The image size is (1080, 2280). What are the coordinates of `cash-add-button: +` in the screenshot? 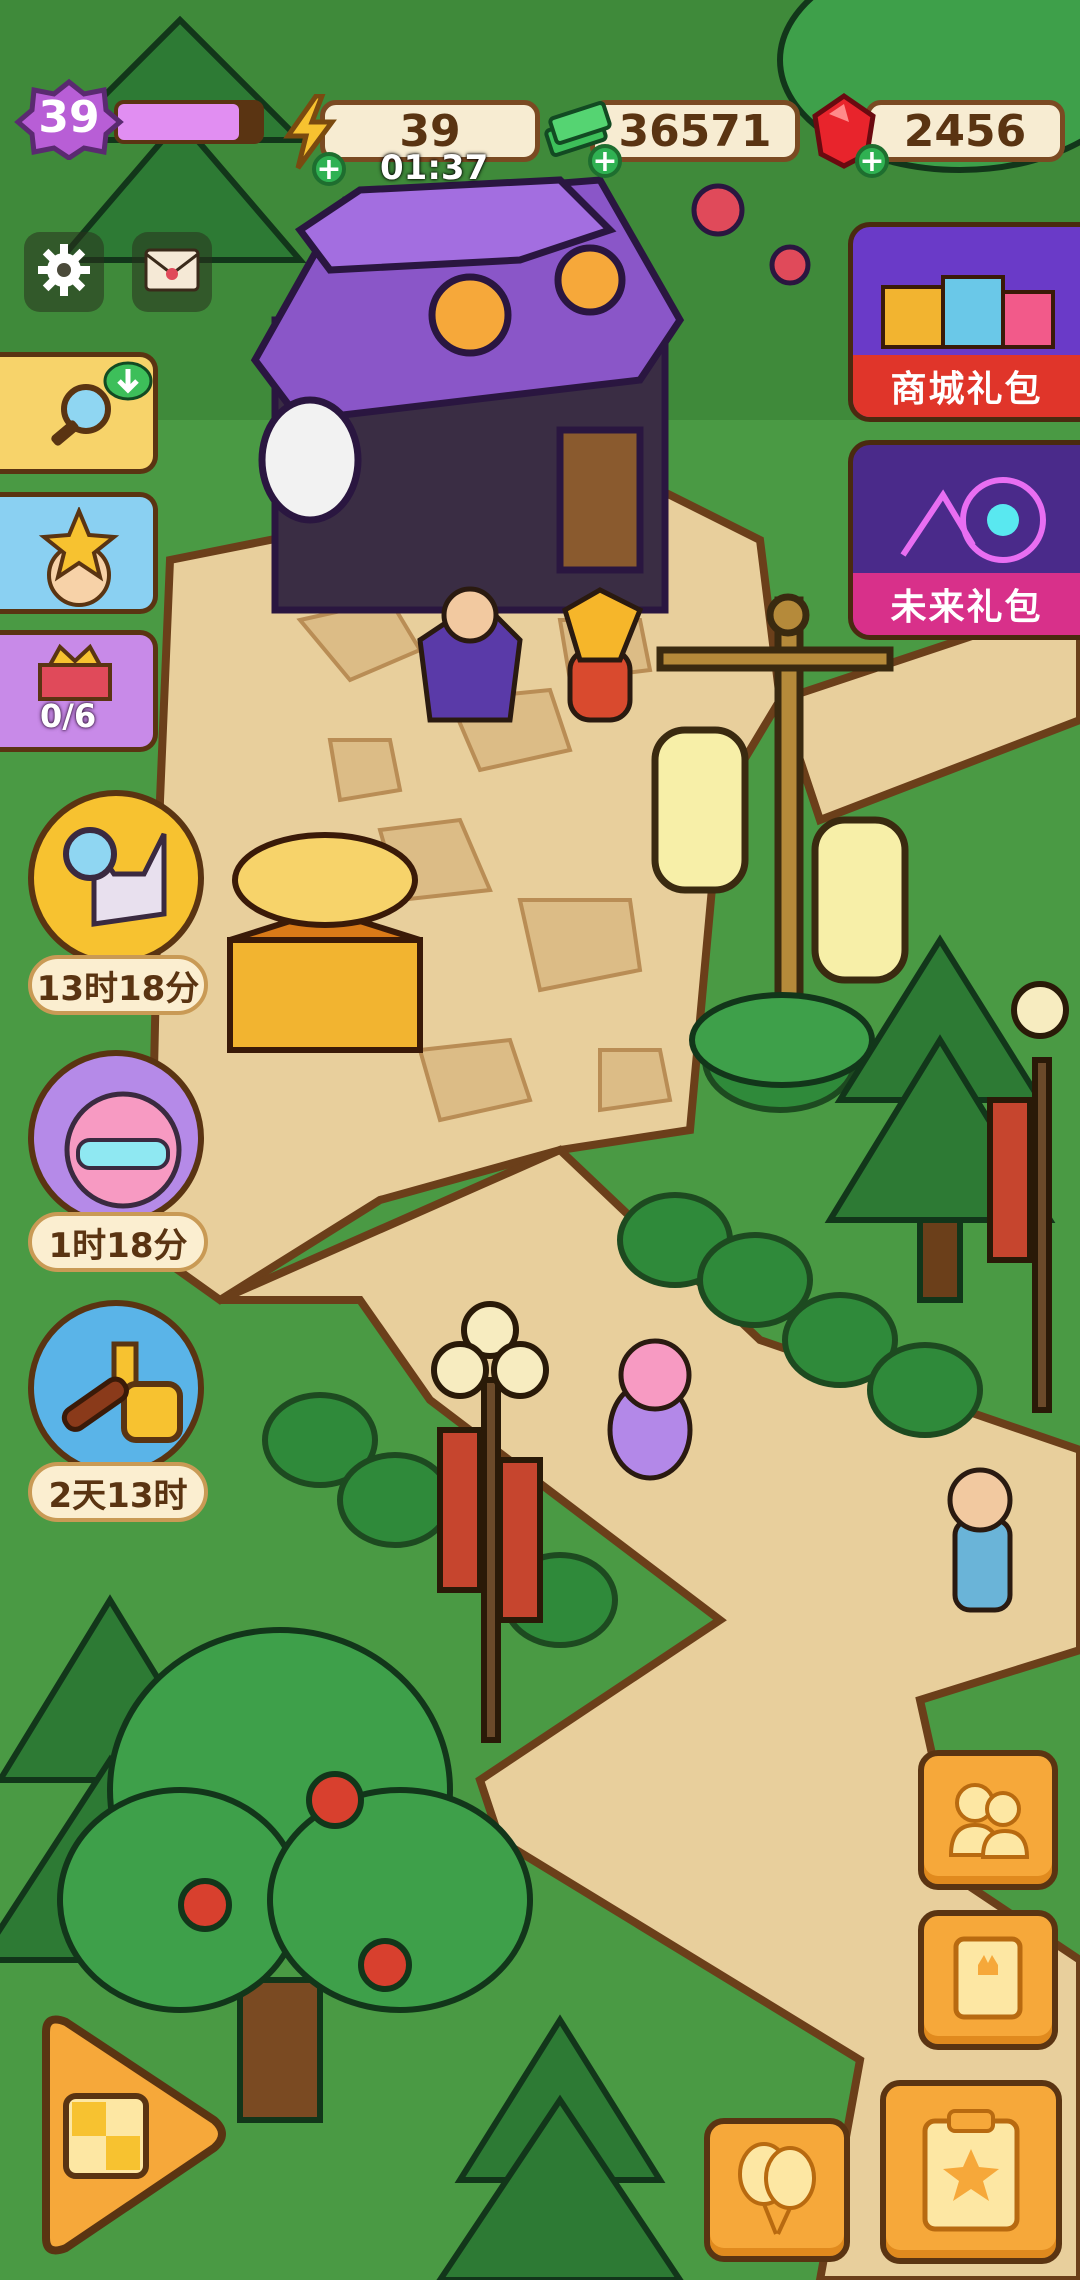 It's located at (605, 161).